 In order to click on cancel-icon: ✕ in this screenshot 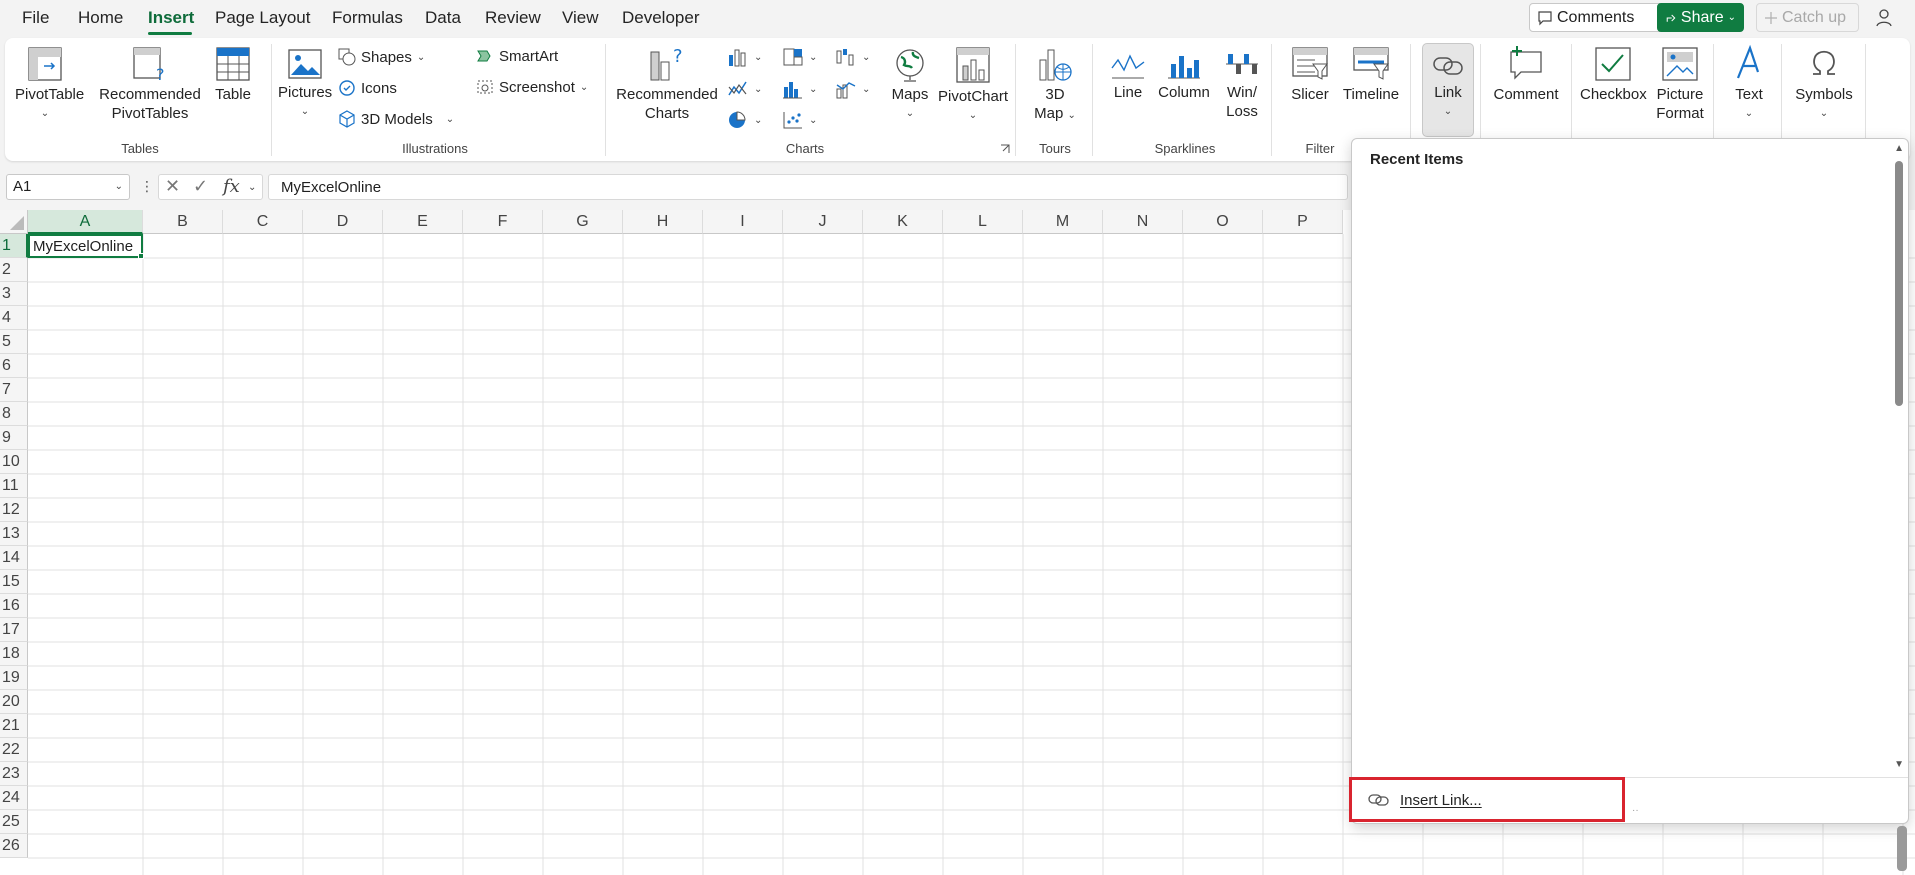, I will do `click(172, 186)`.